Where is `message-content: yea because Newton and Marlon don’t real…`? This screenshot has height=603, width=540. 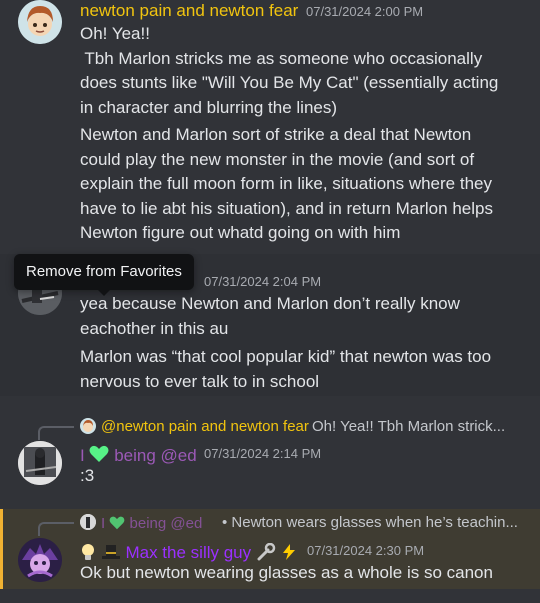
message-content: yea because Newton and Marlon don’t real… is located at coordinates (305, 316).